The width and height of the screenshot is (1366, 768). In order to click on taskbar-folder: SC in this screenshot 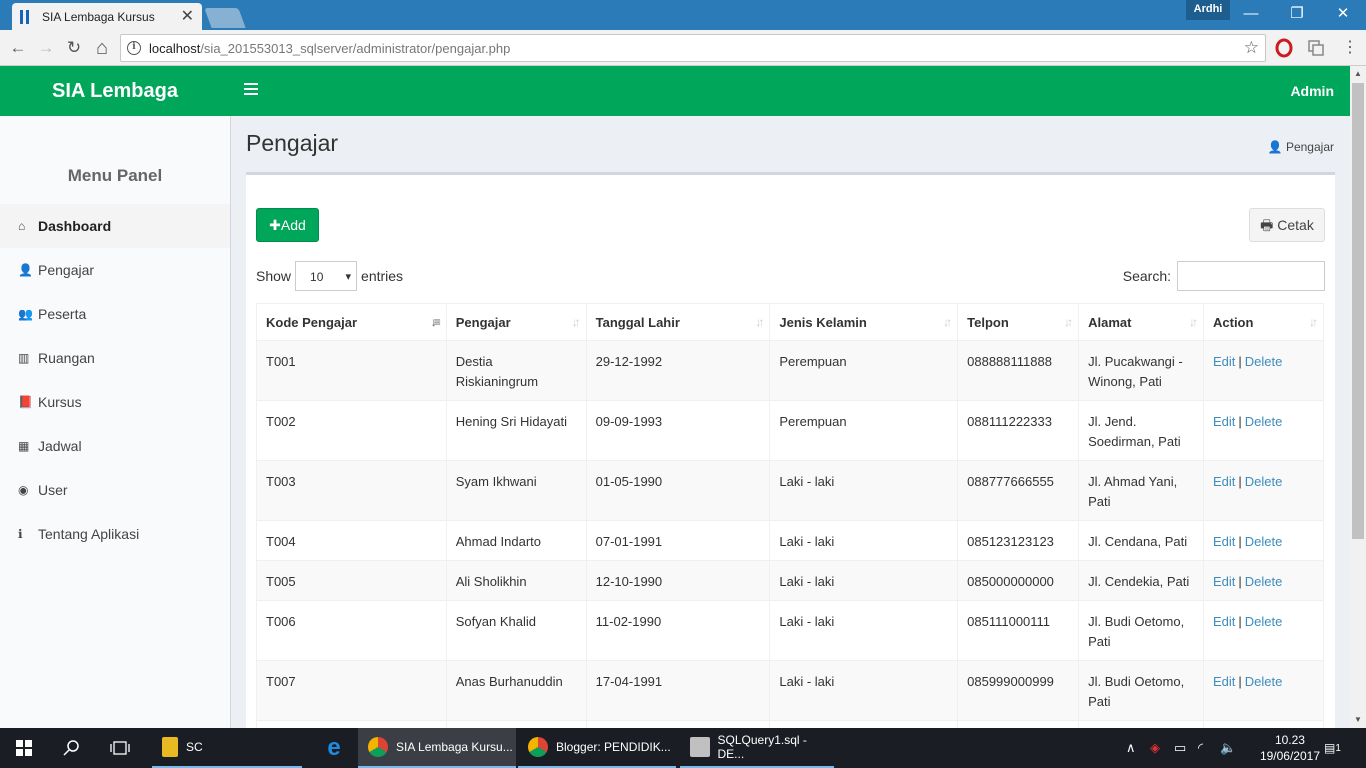, I will do `click(227, 748)`.